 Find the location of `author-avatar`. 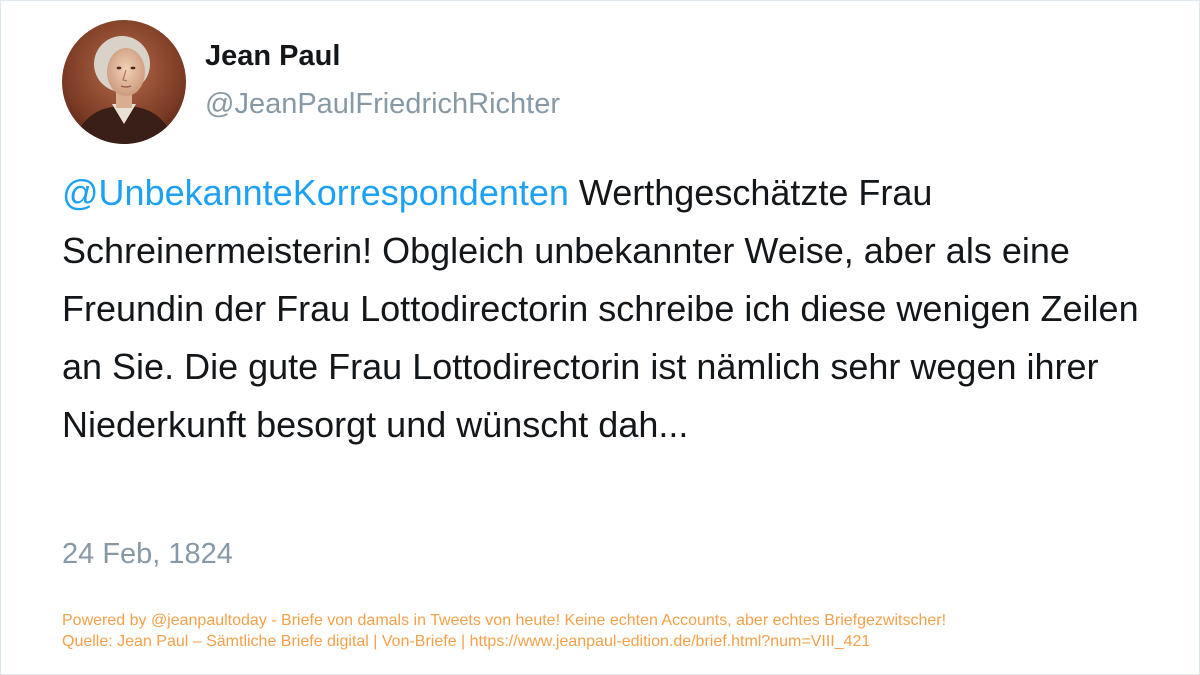

author-avatar is located at coordinates (124, 82).